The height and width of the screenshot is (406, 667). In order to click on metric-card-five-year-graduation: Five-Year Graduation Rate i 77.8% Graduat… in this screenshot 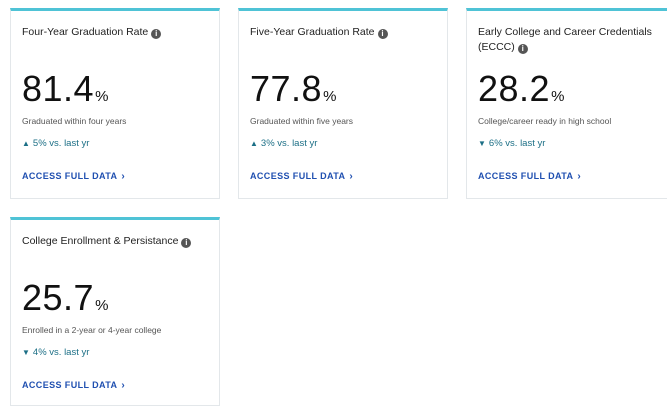, I will do `click(343, 103)`.